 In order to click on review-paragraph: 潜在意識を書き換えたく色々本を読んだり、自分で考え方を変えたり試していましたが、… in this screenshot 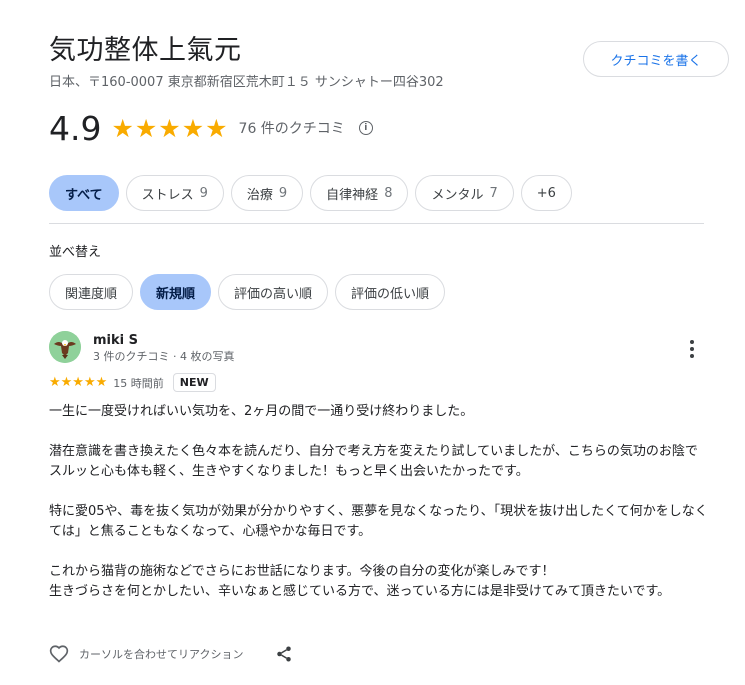, I will do `click(373, 461)`.